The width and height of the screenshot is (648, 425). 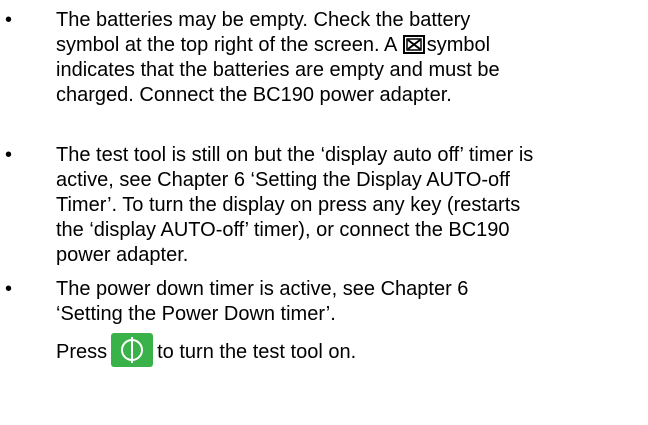 I want to click on power-button-icon, so click(x=132, y=350).